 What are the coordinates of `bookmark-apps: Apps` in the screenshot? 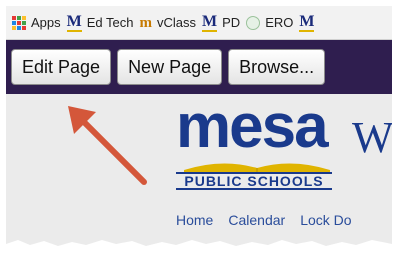 It's located at (36, 22).